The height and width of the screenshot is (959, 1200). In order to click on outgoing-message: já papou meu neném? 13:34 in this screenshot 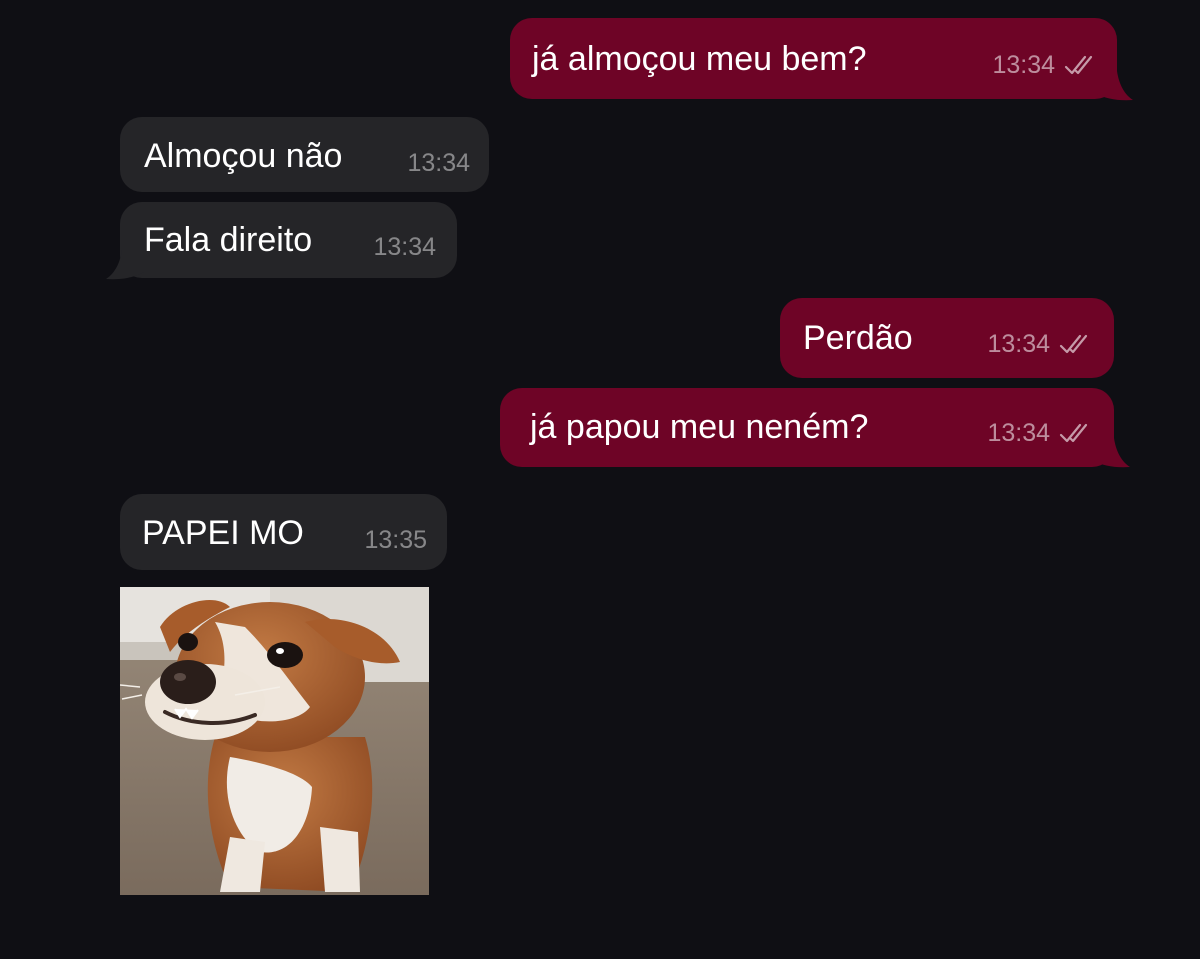, I will do `click(807, 427)`.